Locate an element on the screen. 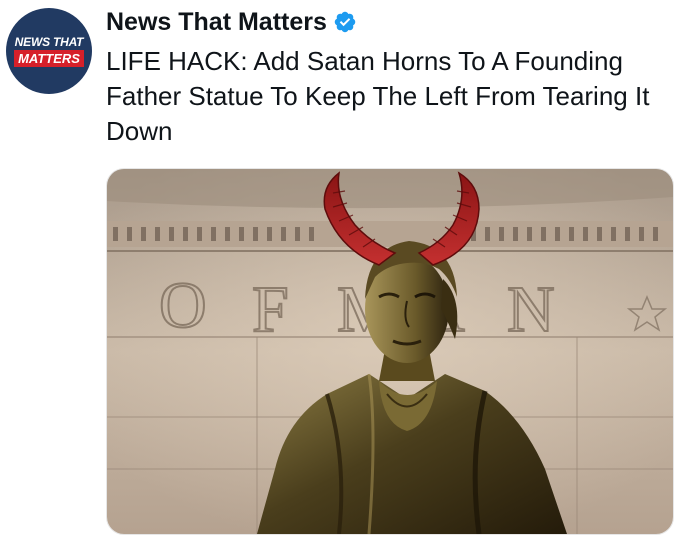  display-name: News That Matters is located at coordinates (216, 22).